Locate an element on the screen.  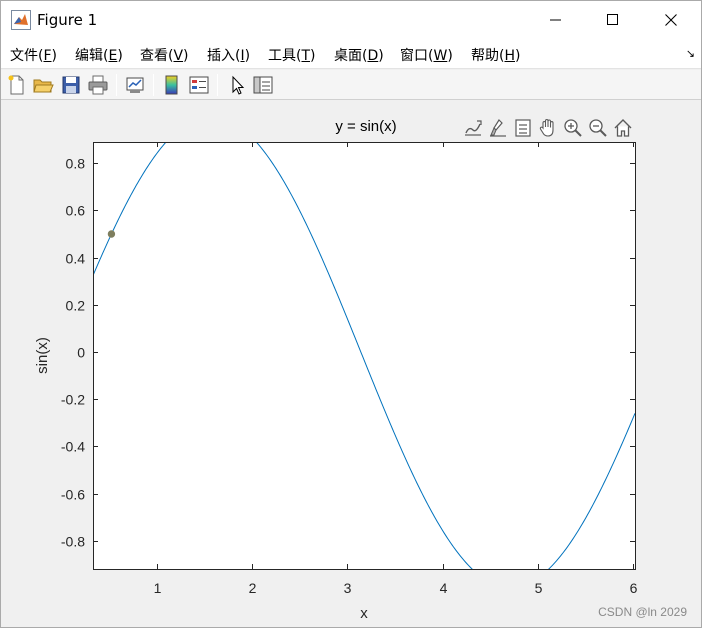
data-point-marker is located at coordinates (111, 234).